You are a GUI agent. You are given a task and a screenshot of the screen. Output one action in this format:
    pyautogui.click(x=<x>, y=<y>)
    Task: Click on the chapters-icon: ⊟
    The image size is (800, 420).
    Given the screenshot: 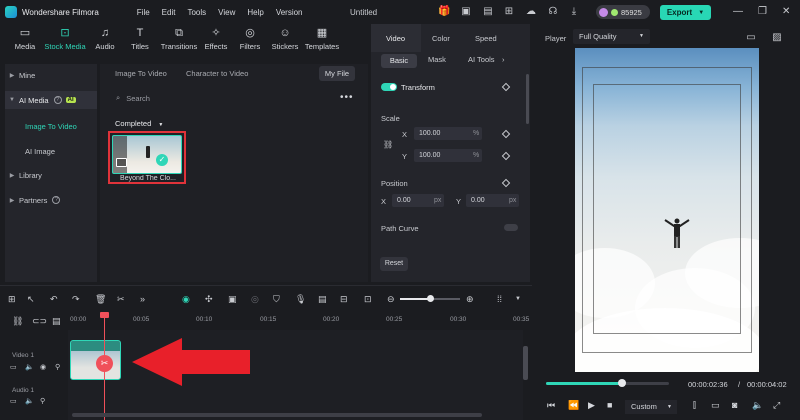 What is the action you would take?
    pyautogui.click(x=344, y=299)
    